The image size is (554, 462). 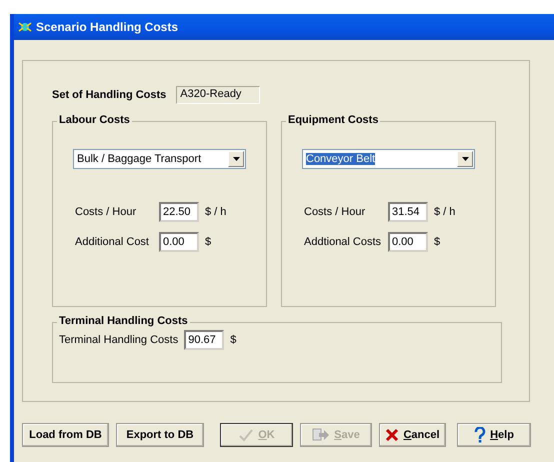 I want to click on field-label: Terminal Handling Costs, so click(x=118, y=340).